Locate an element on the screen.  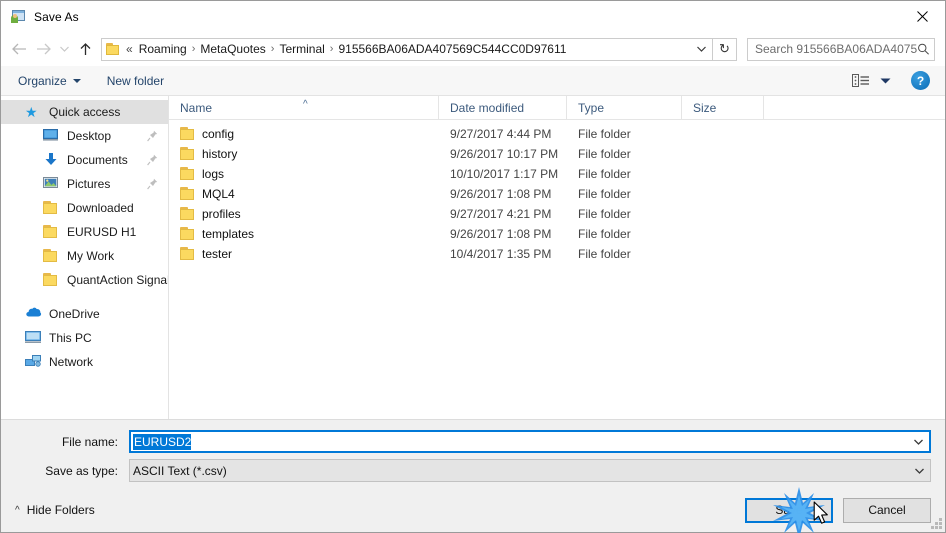
sidebar-item-label: Downloaded is located at coordinates (100, 208).